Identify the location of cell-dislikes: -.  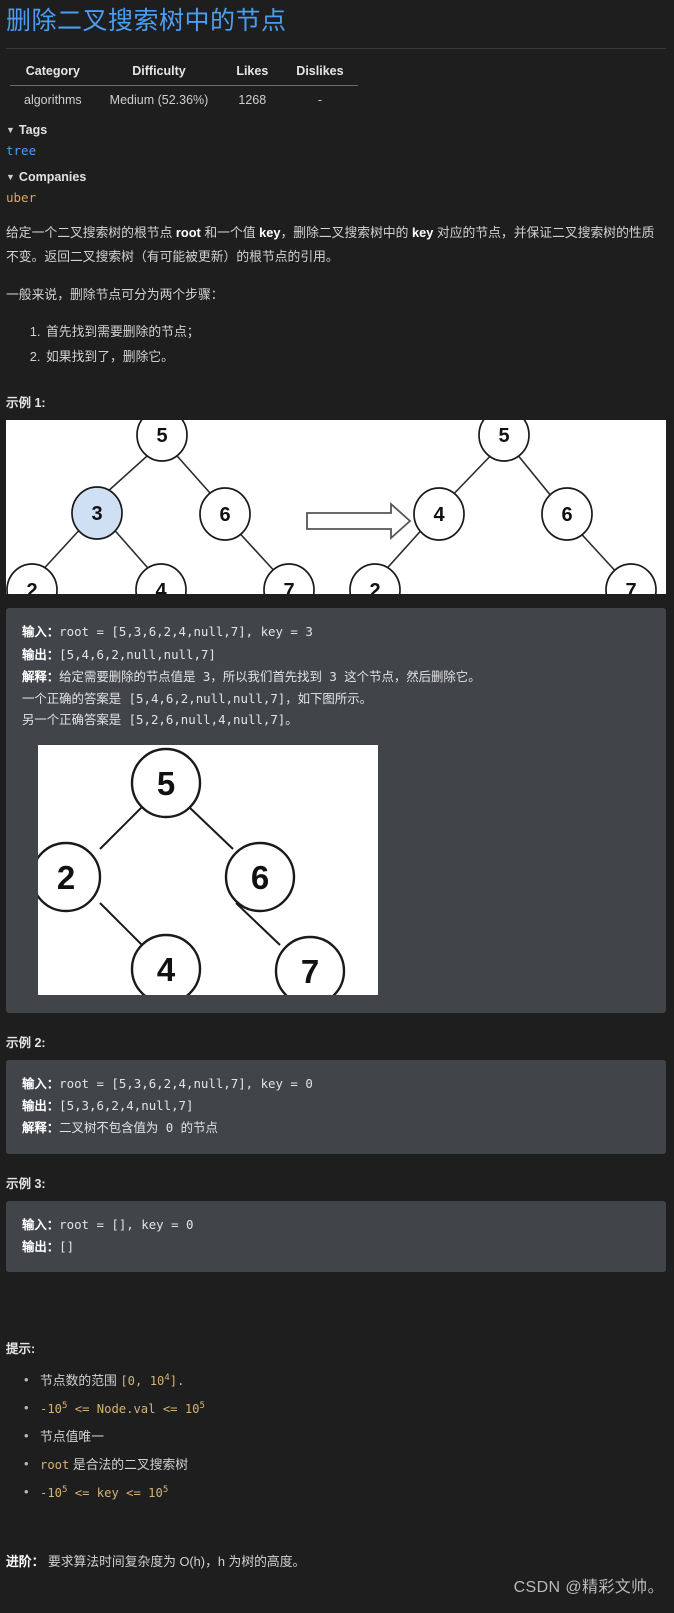
(320, 100).